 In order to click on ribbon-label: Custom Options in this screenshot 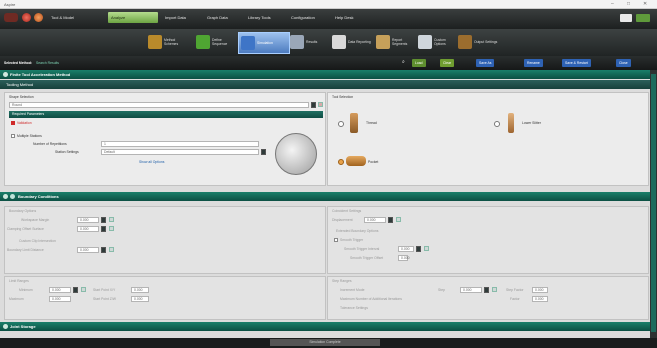, I will do `click(440, 42)`.